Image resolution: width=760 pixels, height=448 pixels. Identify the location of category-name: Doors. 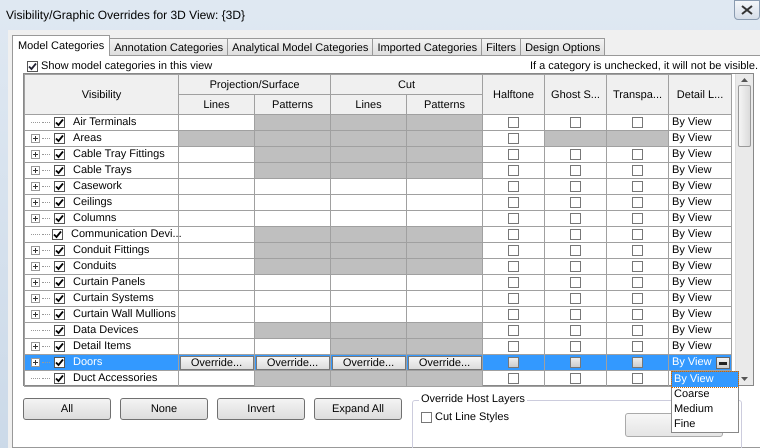
(87, 362).